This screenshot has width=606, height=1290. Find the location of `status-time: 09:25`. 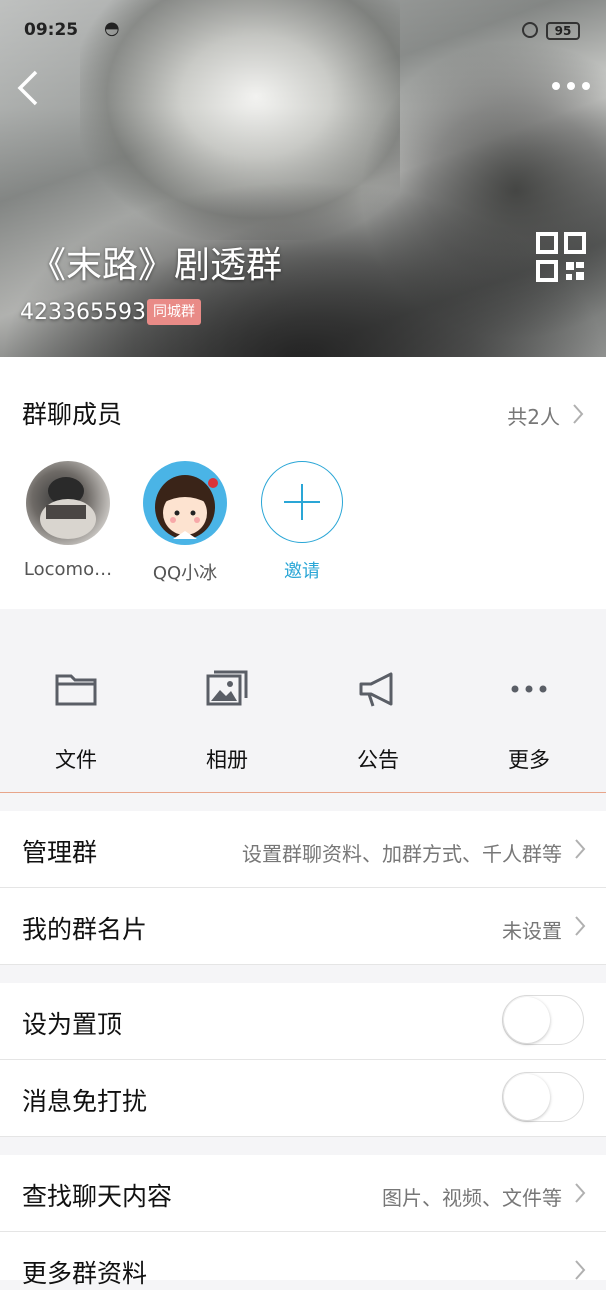

status-time: 09:25 is located at coordinates (51, 30).